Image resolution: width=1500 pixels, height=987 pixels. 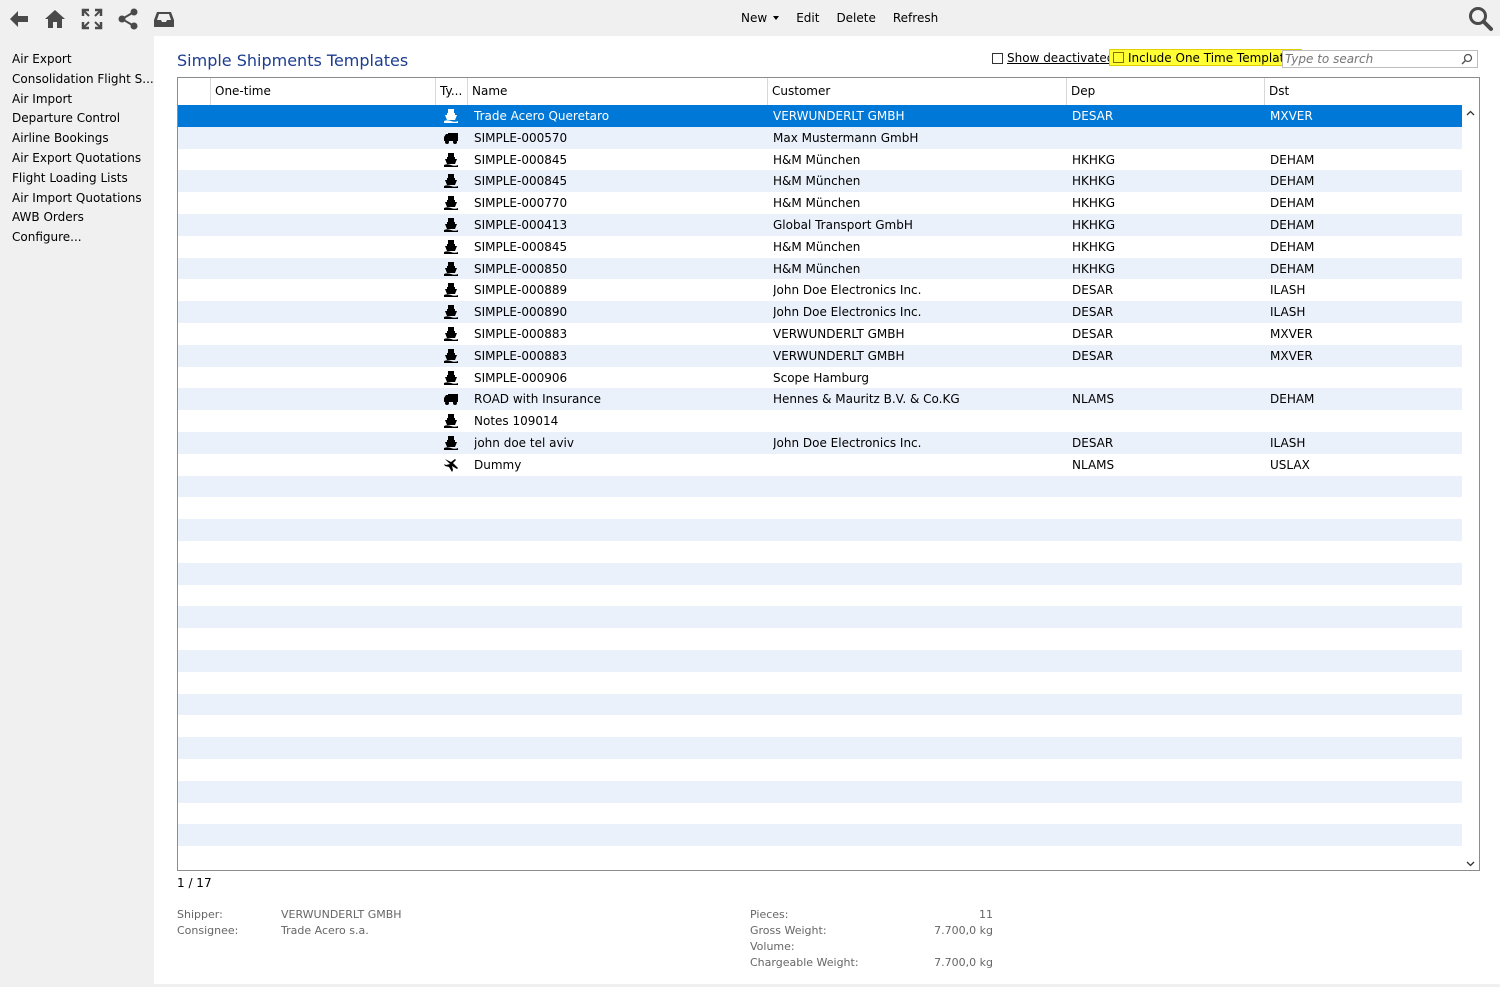 I want to click on row-dst: ILASH, so click(x=1288, y=290).